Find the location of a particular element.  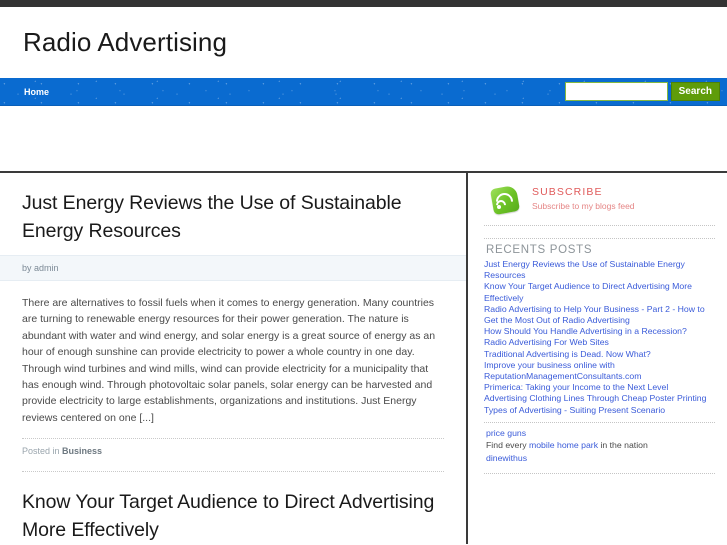

header-spacer is located at coordinates (363, 138).